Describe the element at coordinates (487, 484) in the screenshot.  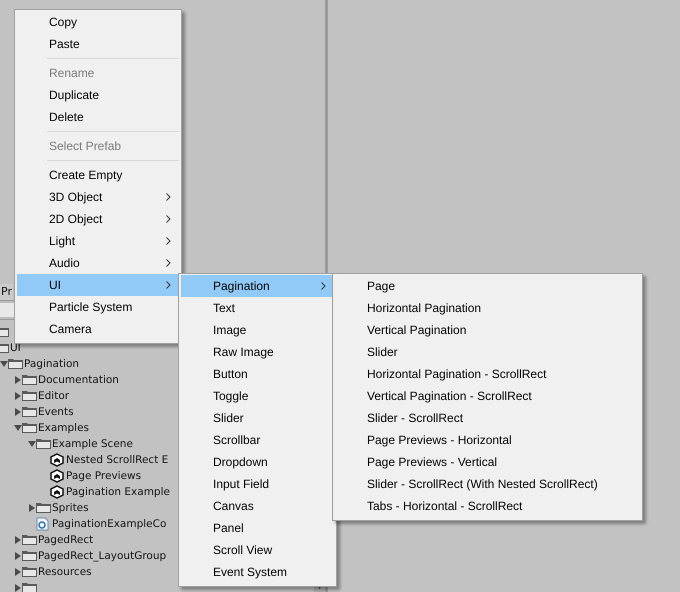
I see `menu-item: Slider - ScrollRect (With Nested ScrollRect)` at that location.